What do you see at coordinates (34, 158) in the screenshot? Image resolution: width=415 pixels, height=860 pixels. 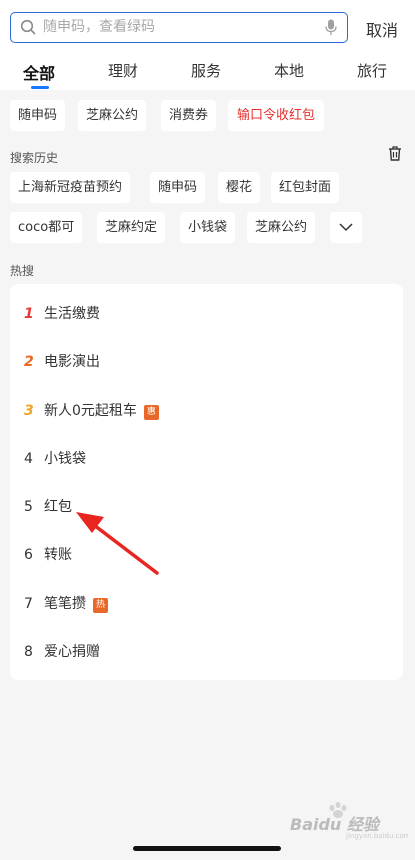 I see `search-history-title: 搜索历史` at bounding box center [34, 158].